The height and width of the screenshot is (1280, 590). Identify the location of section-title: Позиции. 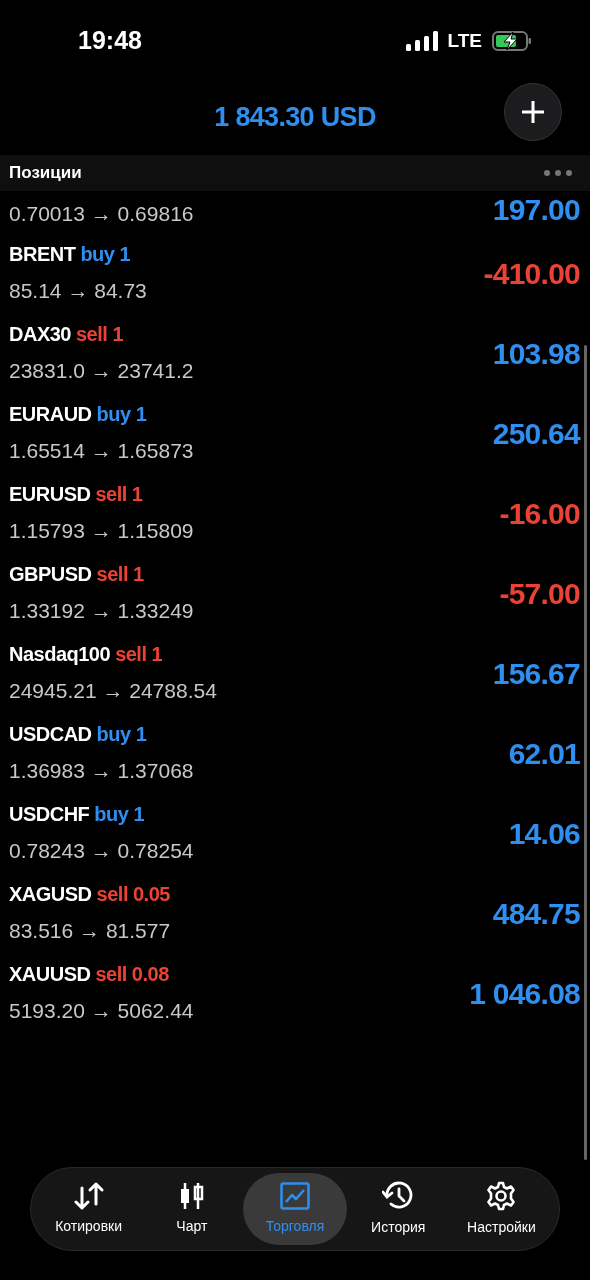
(45, 173).